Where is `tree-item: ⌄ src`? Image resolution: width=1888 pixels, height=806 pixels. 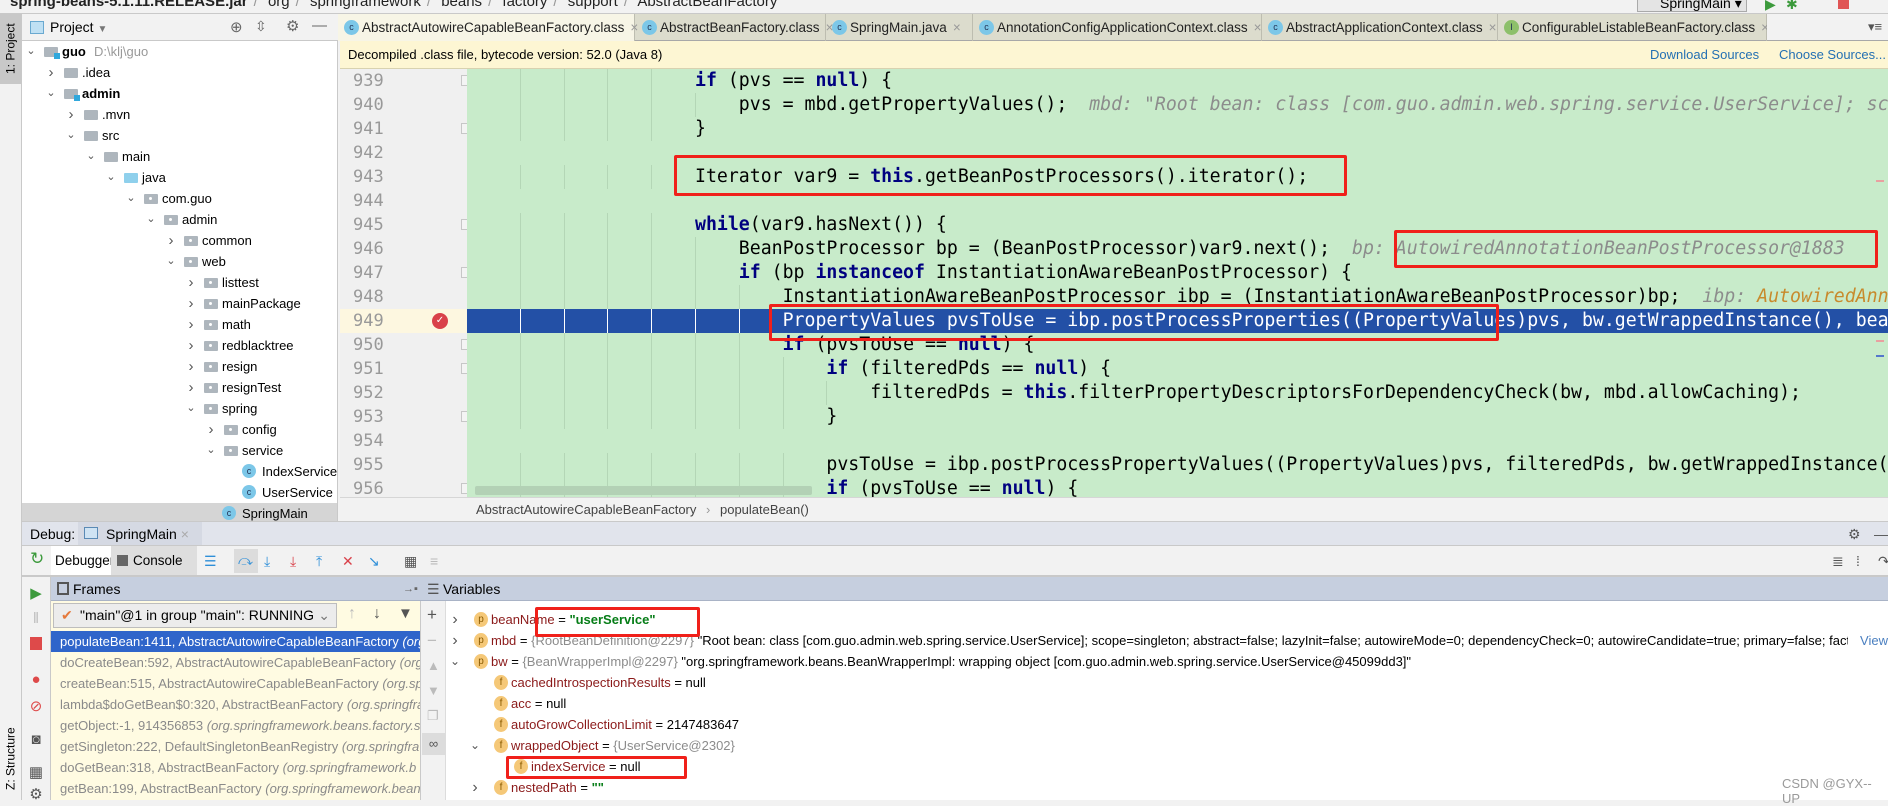 tree-item: ⌄ src is located at coordinates (179, 135).